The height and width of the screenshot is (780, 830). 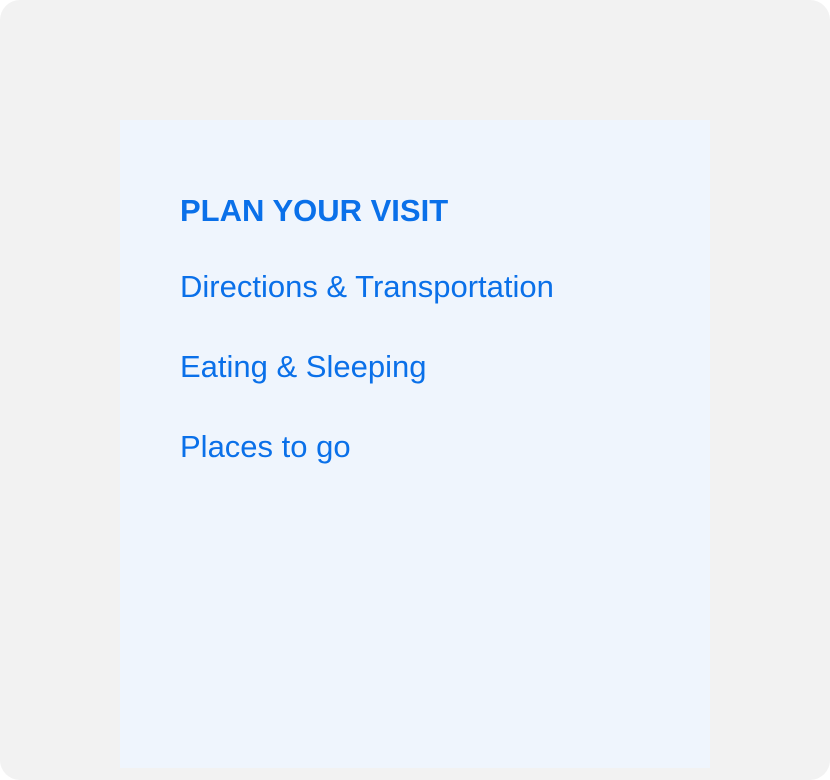 I want to click on link-directions-transportation: Directions & Transportation, so click(x=367, y=287).